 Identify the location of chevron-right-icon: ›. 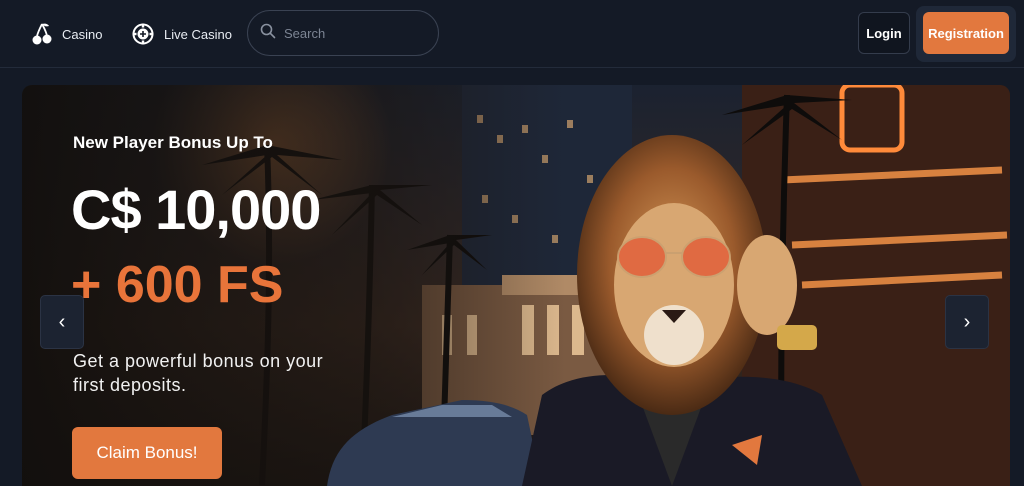
(967, 321).